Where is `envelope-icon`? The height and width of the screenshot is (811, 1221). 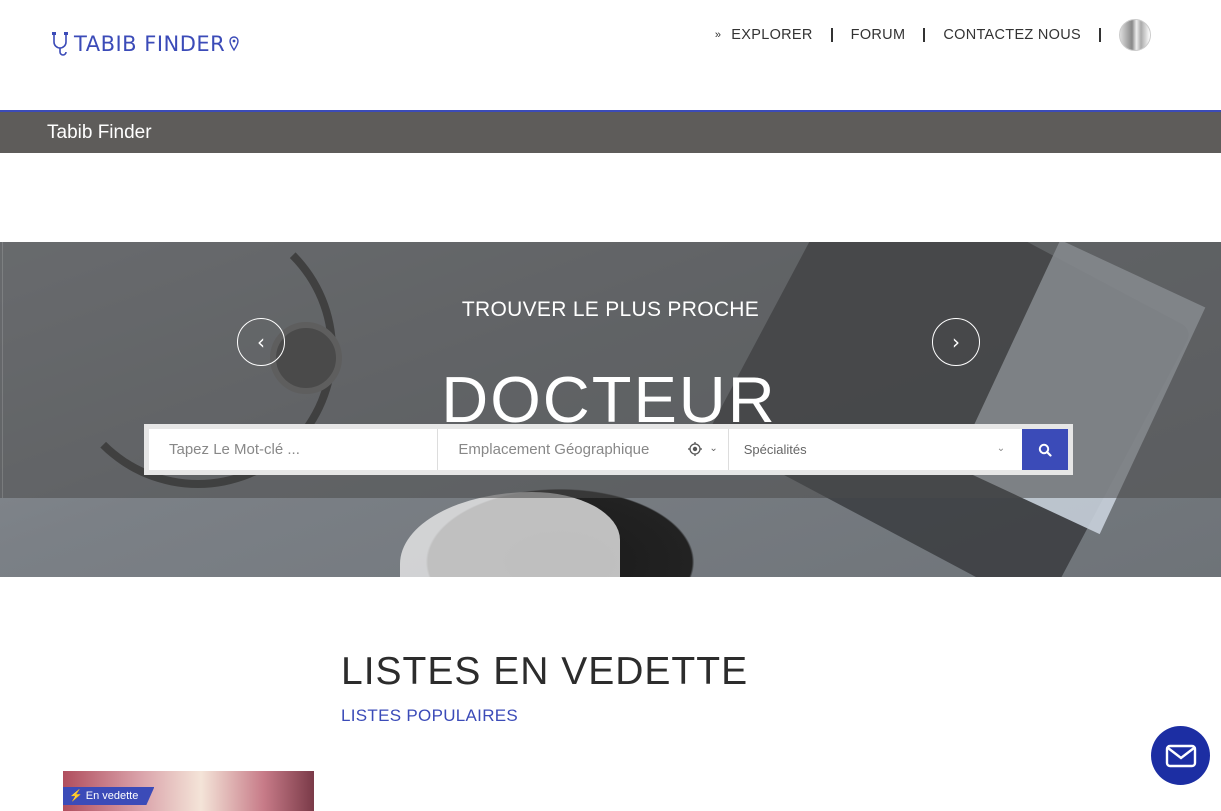 envelope-icon is located at coordinates (1180, 755).